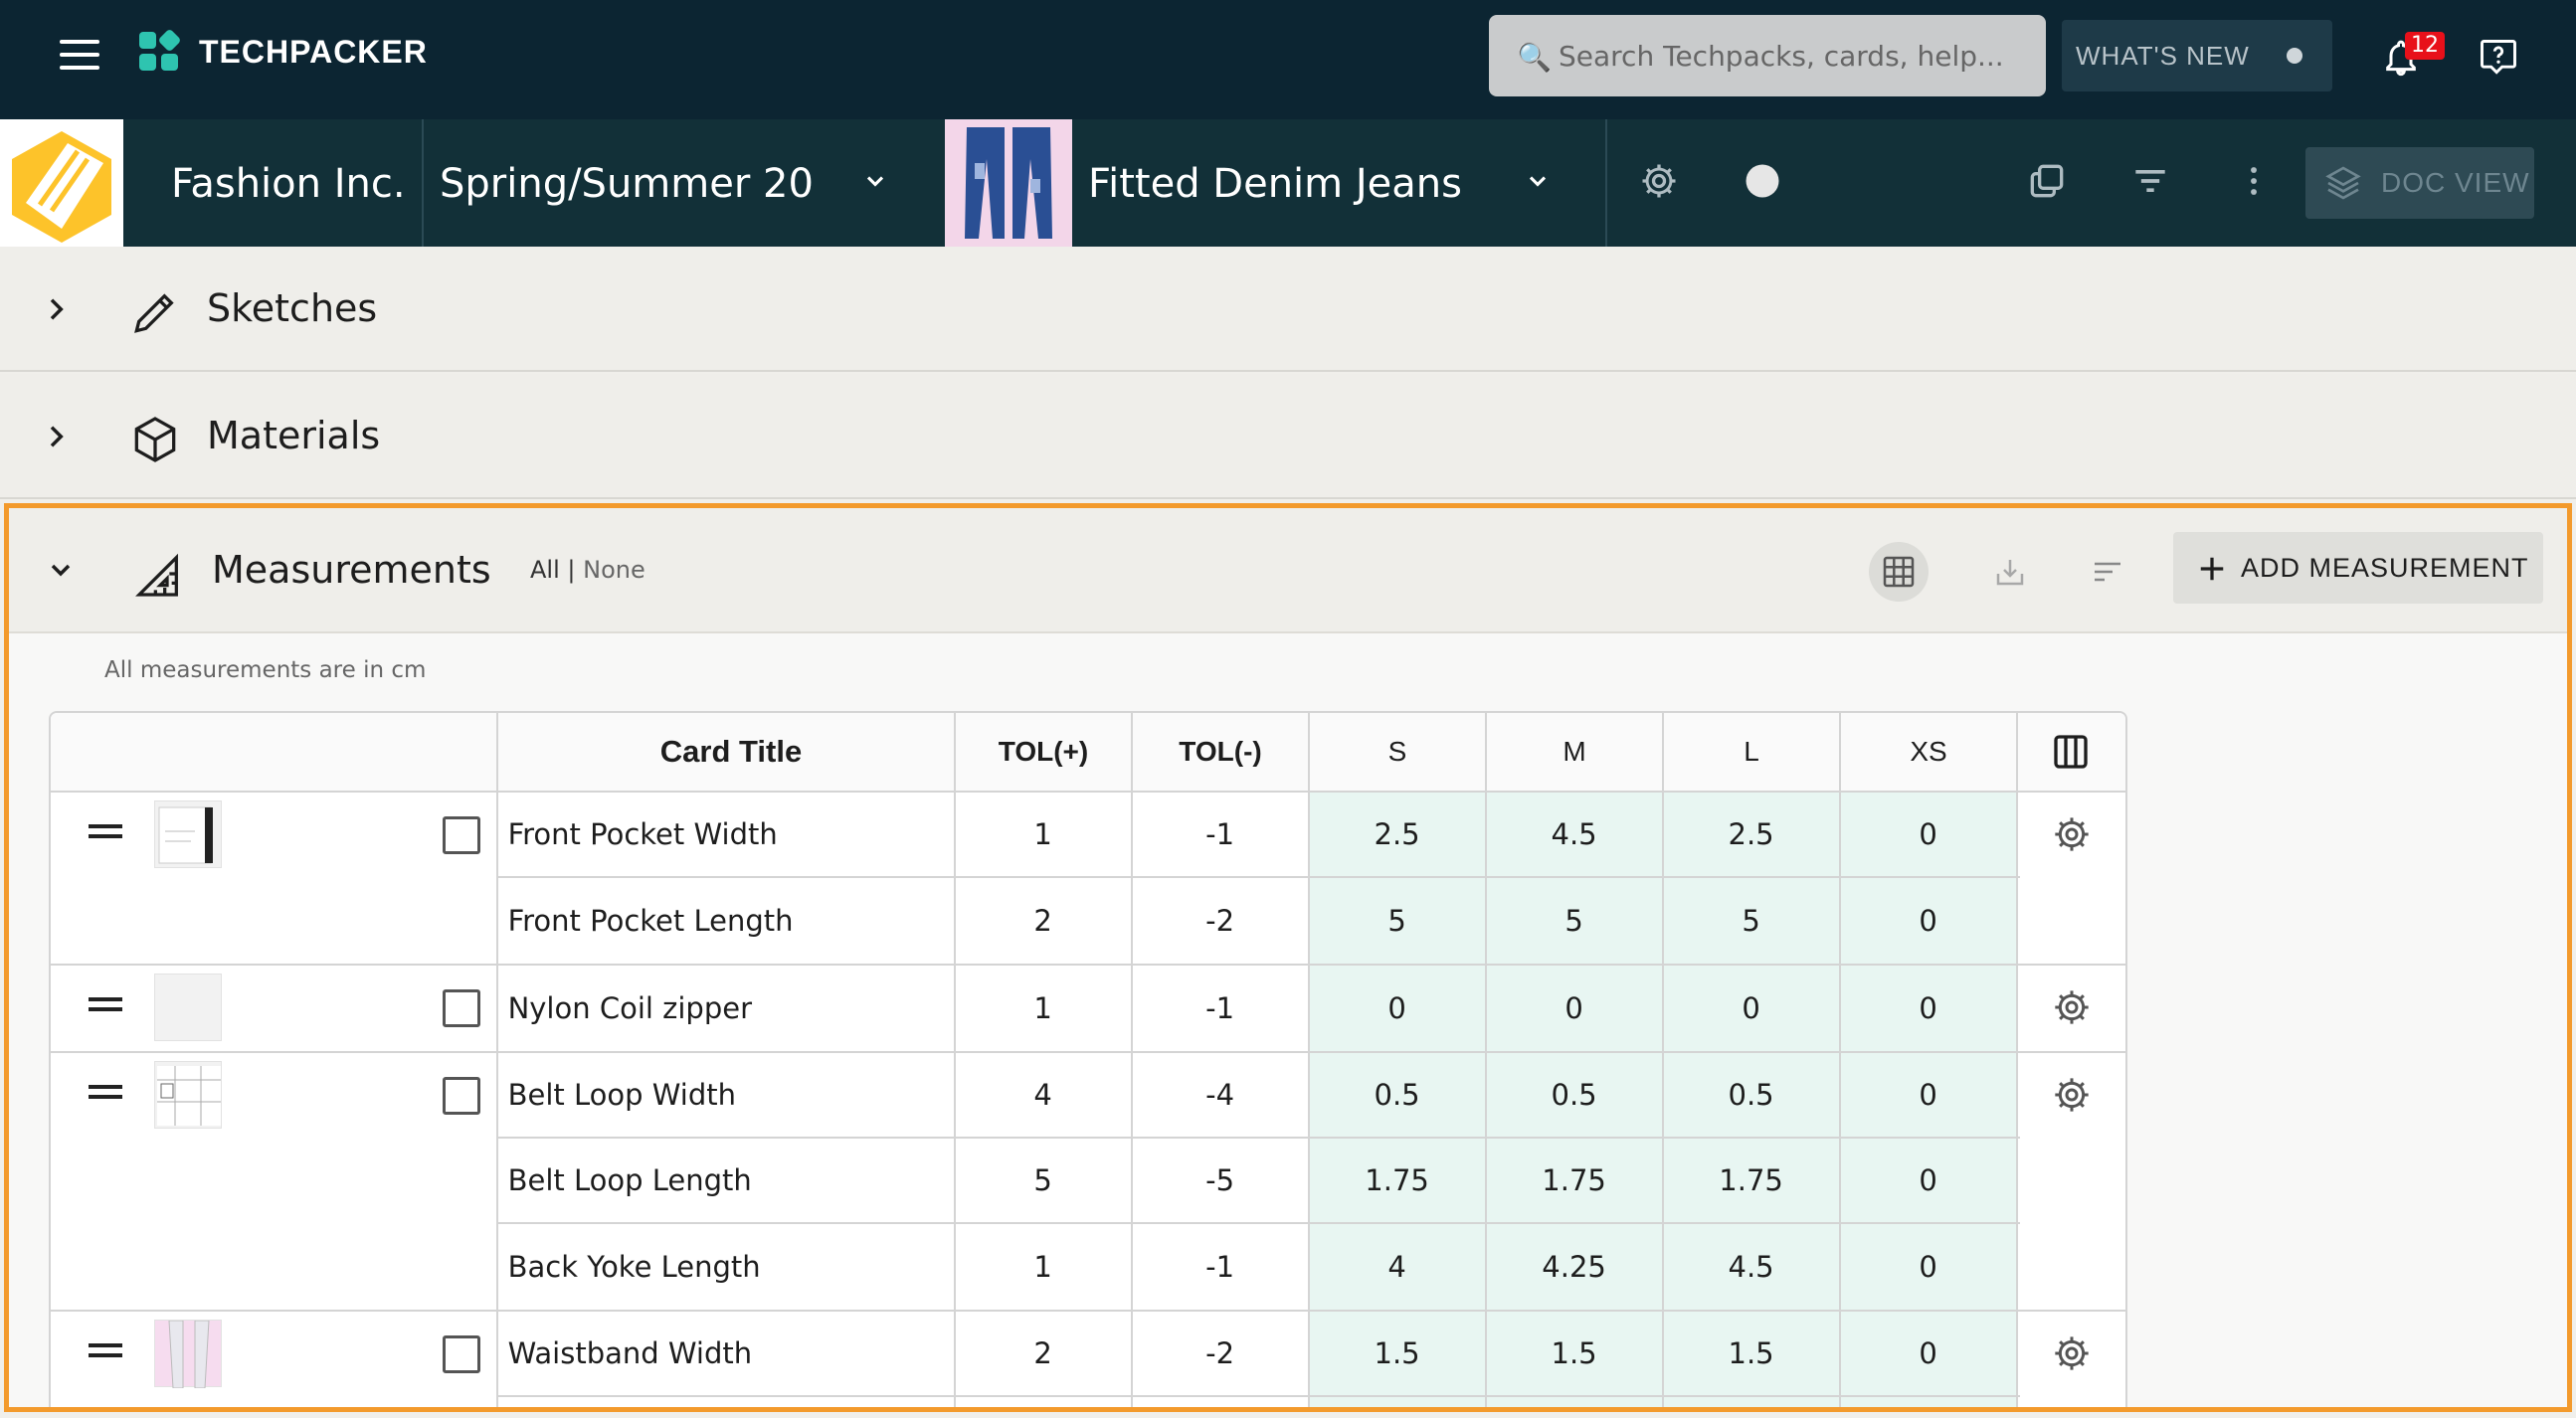 The width and height of the screenshot is (2576, 1418). I want to click on select-all-link: All, so click(545, 570).